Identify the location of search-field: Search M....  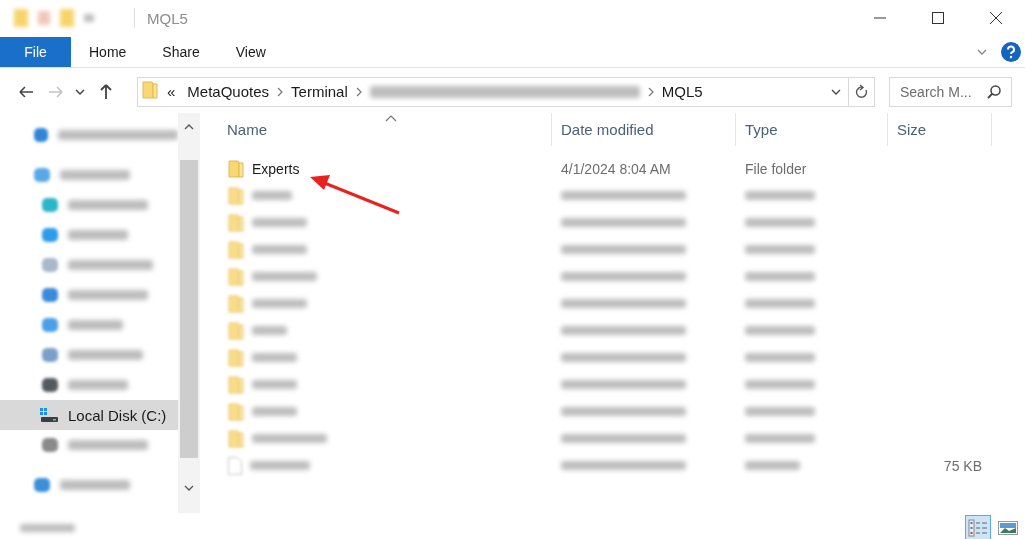
(950, 91).